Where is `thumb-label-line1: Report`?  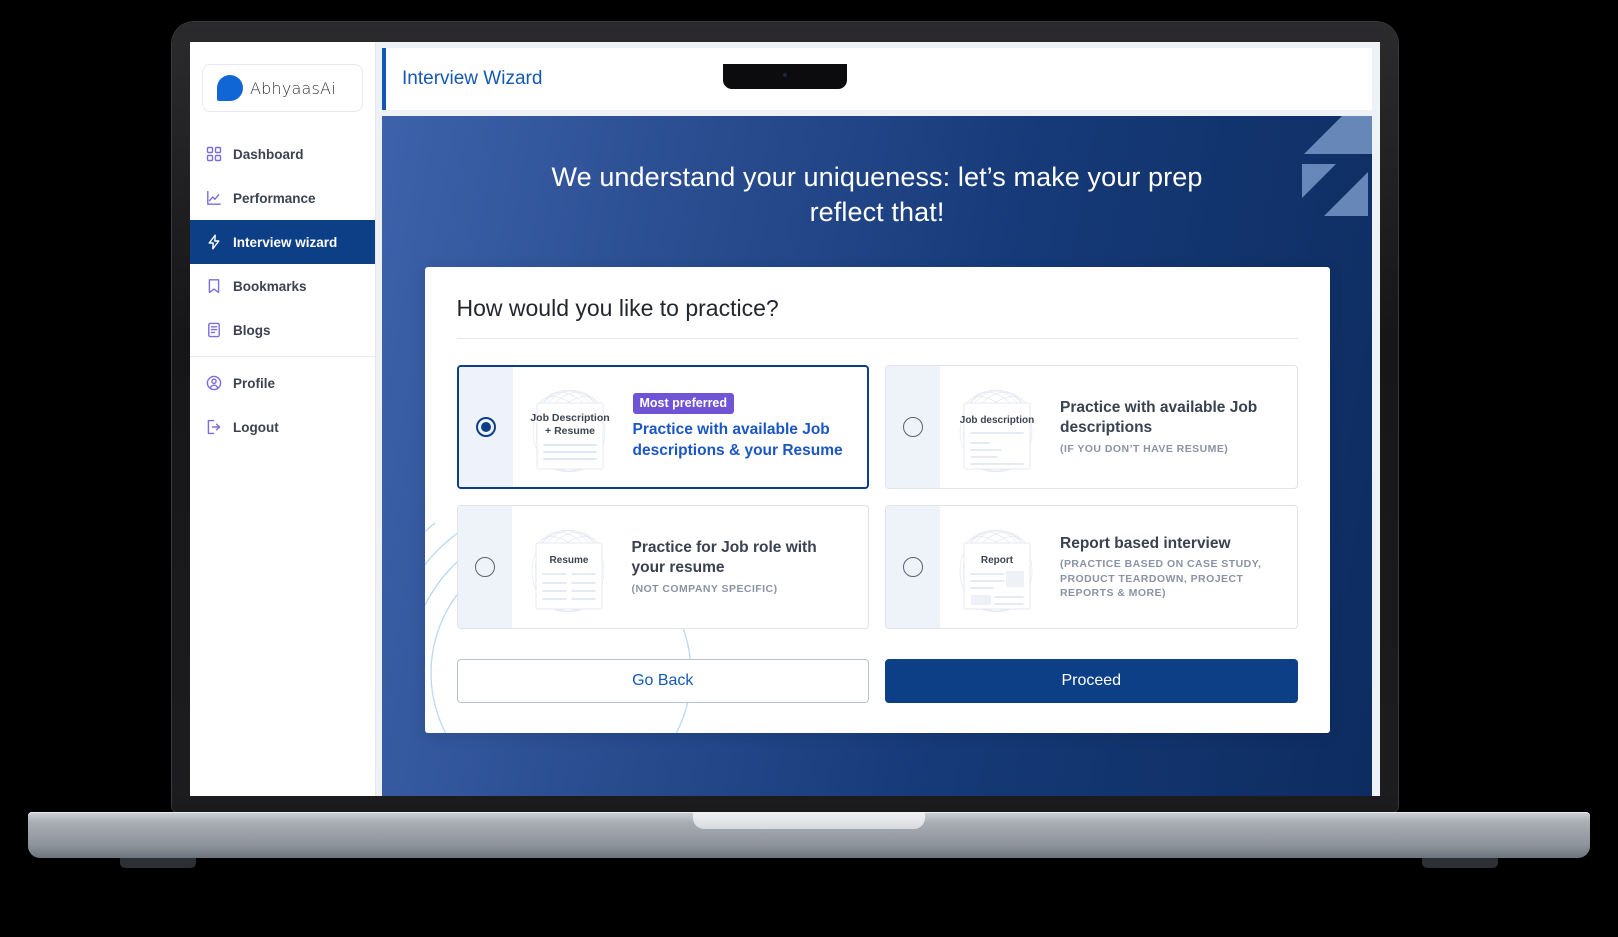 thumb-label-line1: Report is located at coordinates (997, 560).